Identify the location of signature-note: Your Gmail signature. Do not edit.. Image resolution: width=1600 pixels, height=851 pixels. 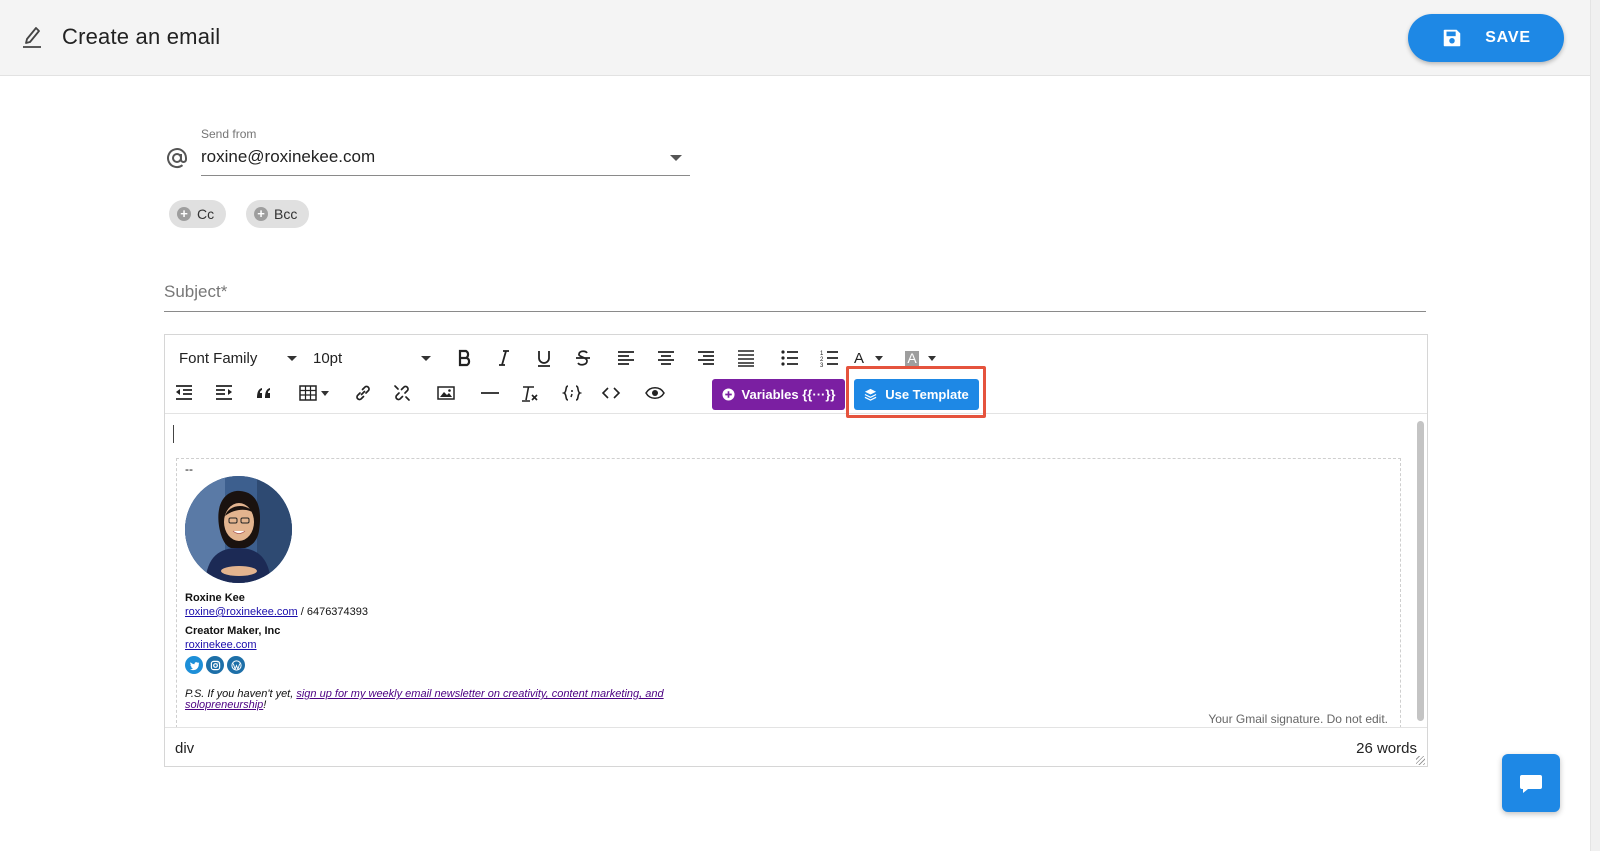
(1298, 719).